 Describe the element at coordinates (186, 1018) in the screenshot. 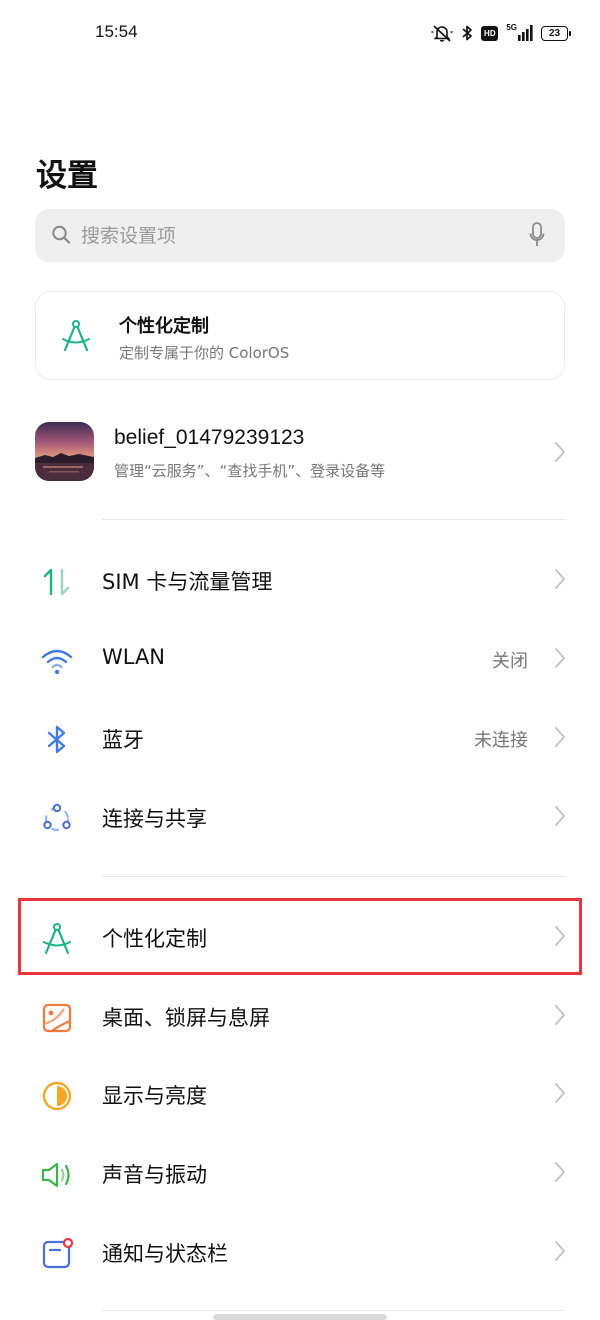

I see `setting-label: 桌面、锁屏与息屏` at that location.